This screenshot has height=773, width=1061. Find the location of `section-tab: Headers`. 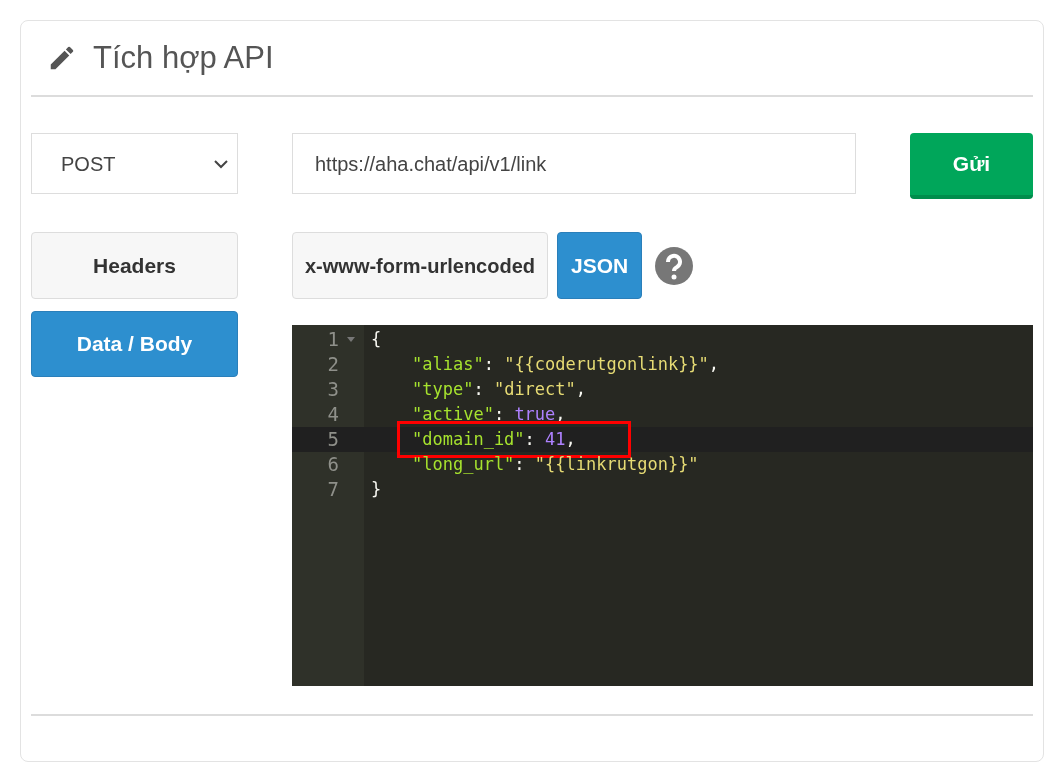

section-tab: Headers is located at coordinates (134, 265).